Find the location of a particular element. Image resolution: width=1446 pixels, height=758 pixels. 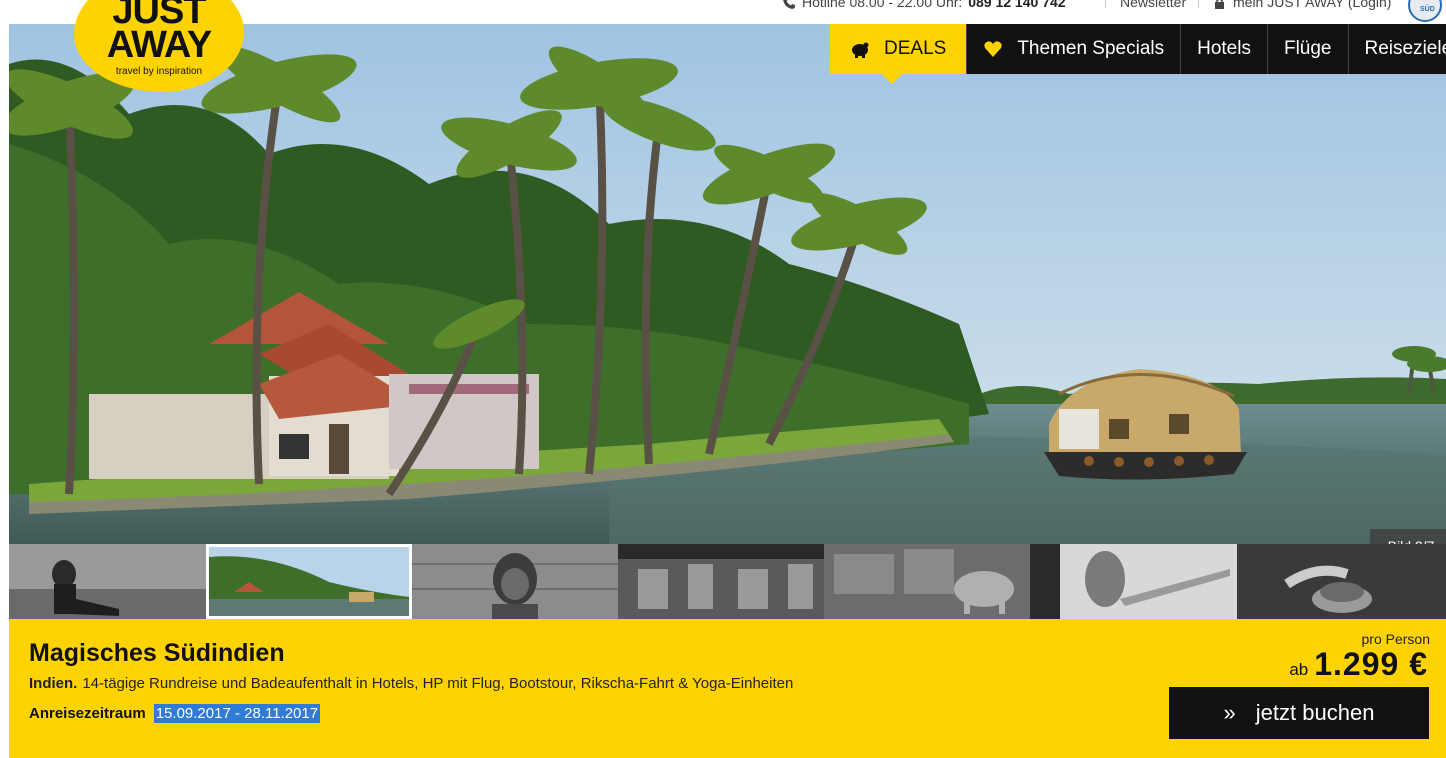

travel-period-dates: 15.09.2017 - 28.11.2017 is located at coordinates (237, 713).